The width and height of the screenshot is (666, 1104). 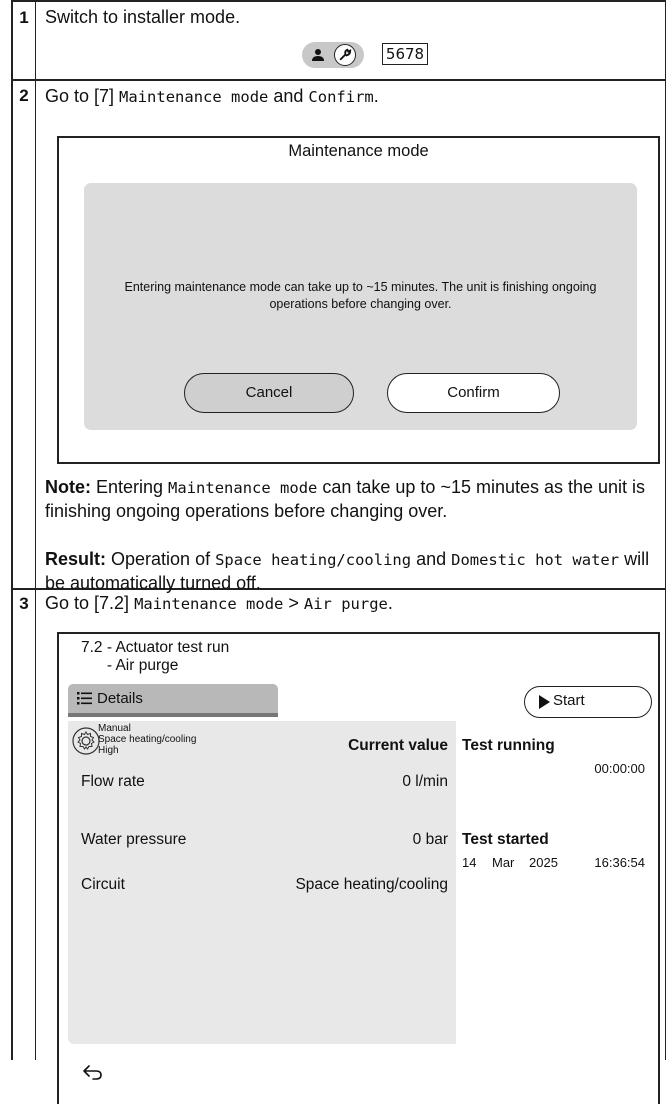 What do you see at coordinates (147, 739) in the screenshot?
I see `mode-info: Manual Space heating/cooling High` at bounding box center [147, 739].